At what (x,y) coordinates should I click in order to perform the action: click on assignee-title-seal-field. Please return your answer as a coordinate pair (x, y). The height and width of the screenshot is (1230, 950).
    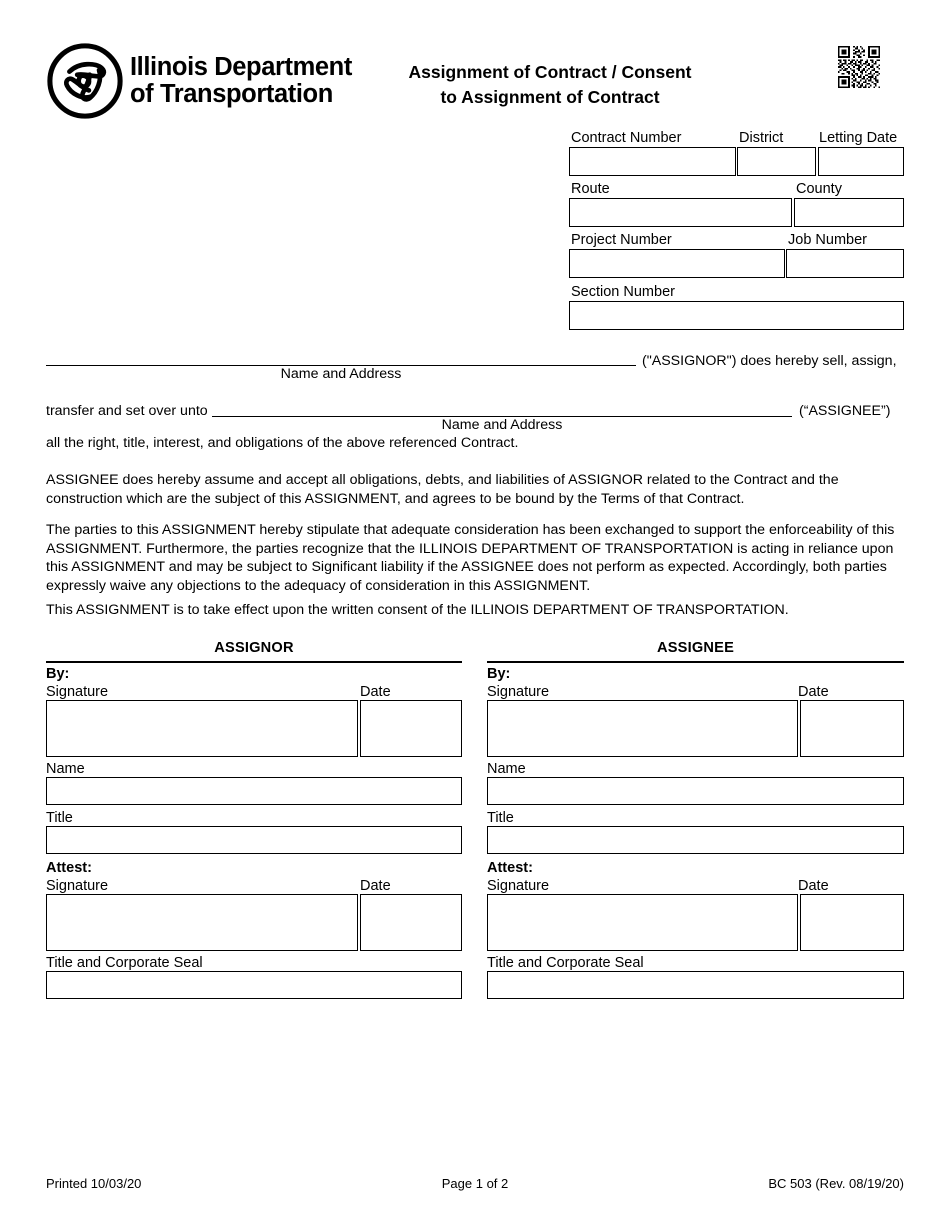
    Looking at the image, I should click on (695, 985).